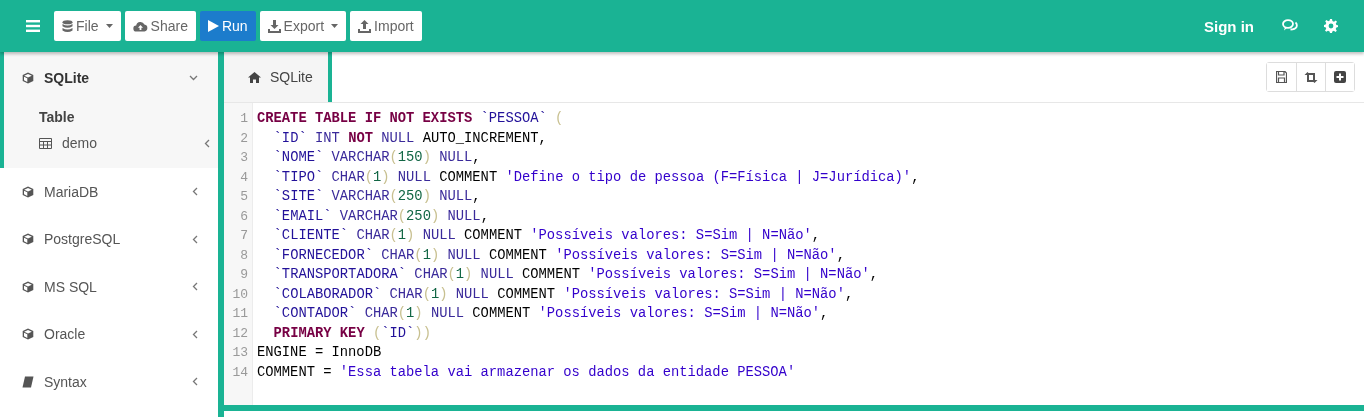 The image size is (1364, 417). Describe the element at coordinates (109, 382) in the screenshot. I see `sidebar-item: Syntax` at that location.